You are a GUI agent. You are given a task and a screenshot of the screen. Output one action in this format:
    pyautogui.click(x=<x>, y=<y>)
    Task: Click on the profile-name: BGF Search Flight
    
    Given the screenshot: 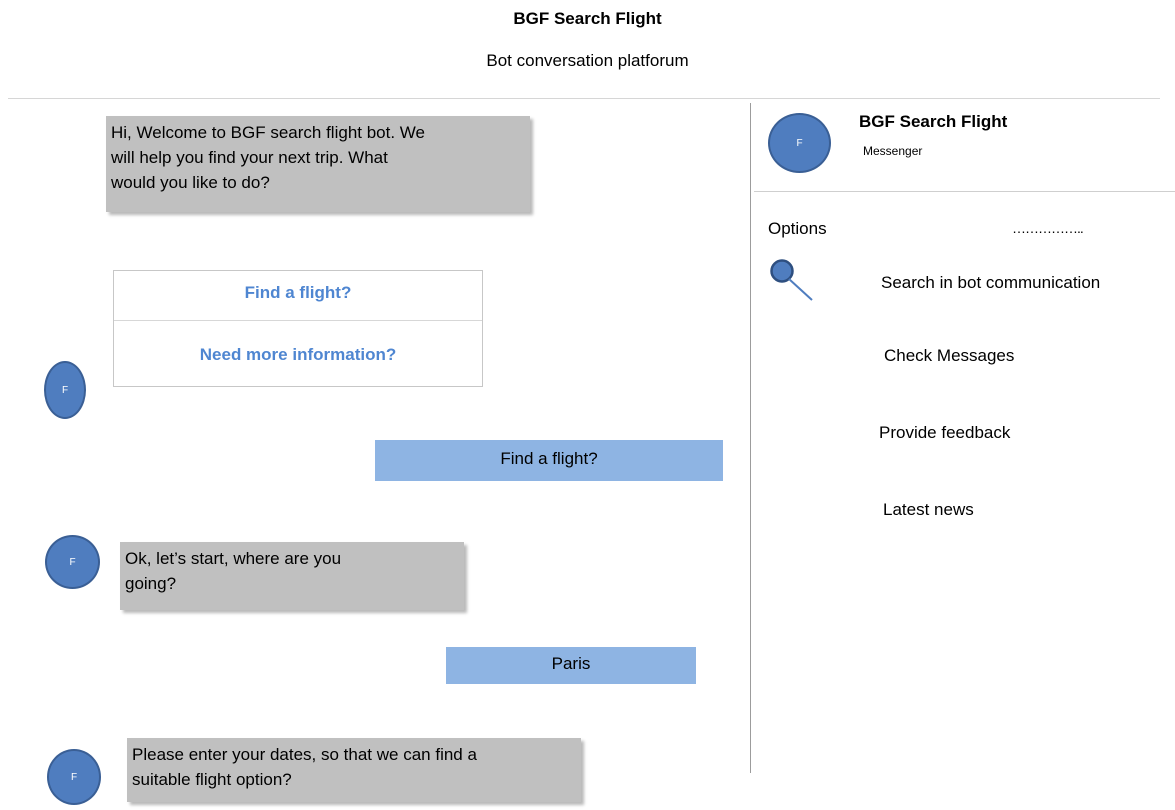 What is the action you would take?
    pyautogui.click(x=933, y=121)
    